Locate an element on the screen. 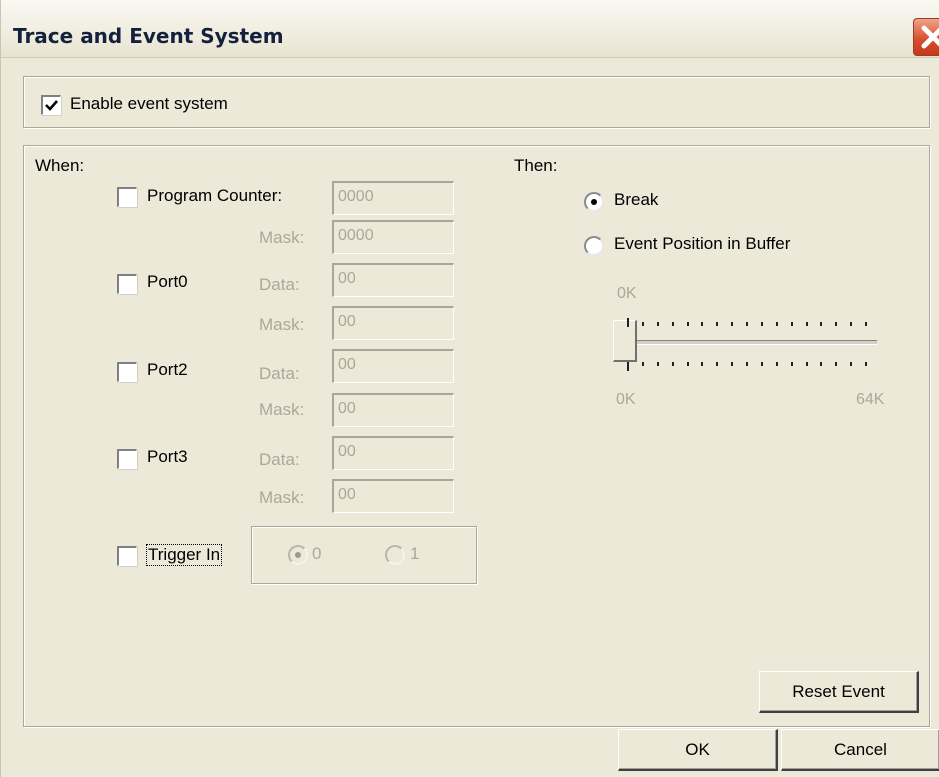 The width and height of the screenshot is (939, 777). enable-event-system-checkbox is located at coordinates (51, 105).